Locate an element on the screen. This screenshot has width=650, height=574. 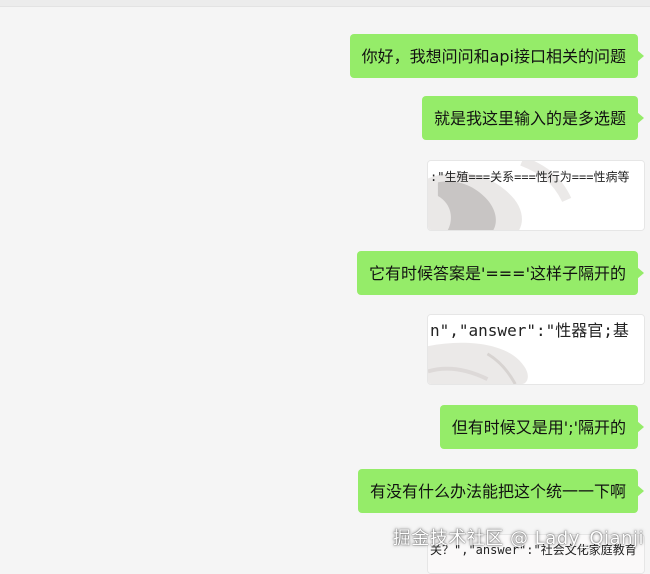
message-bubble: 但有时候又是用';'隔开的 is located at coordinates (542, 427).